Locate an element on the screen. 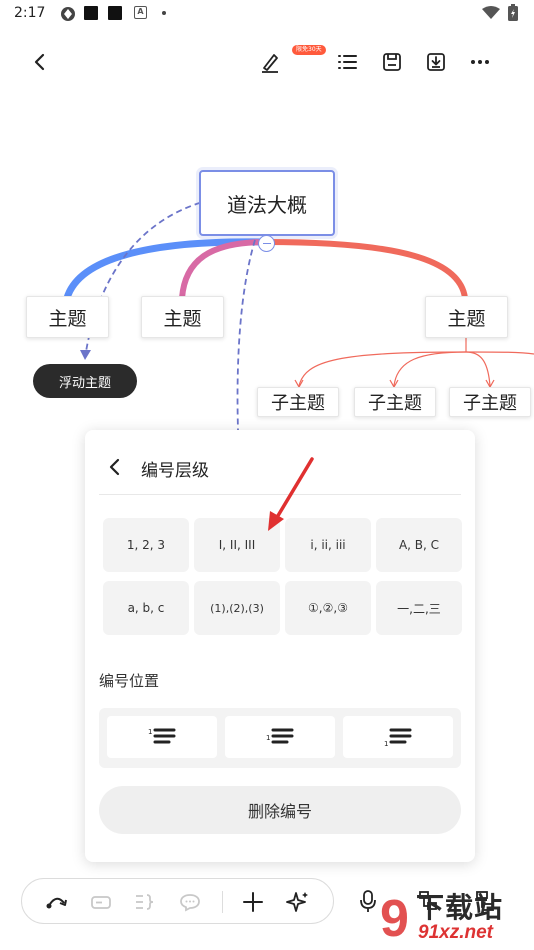  position-option-bottom: 1 is located at coordinates (398, 737).